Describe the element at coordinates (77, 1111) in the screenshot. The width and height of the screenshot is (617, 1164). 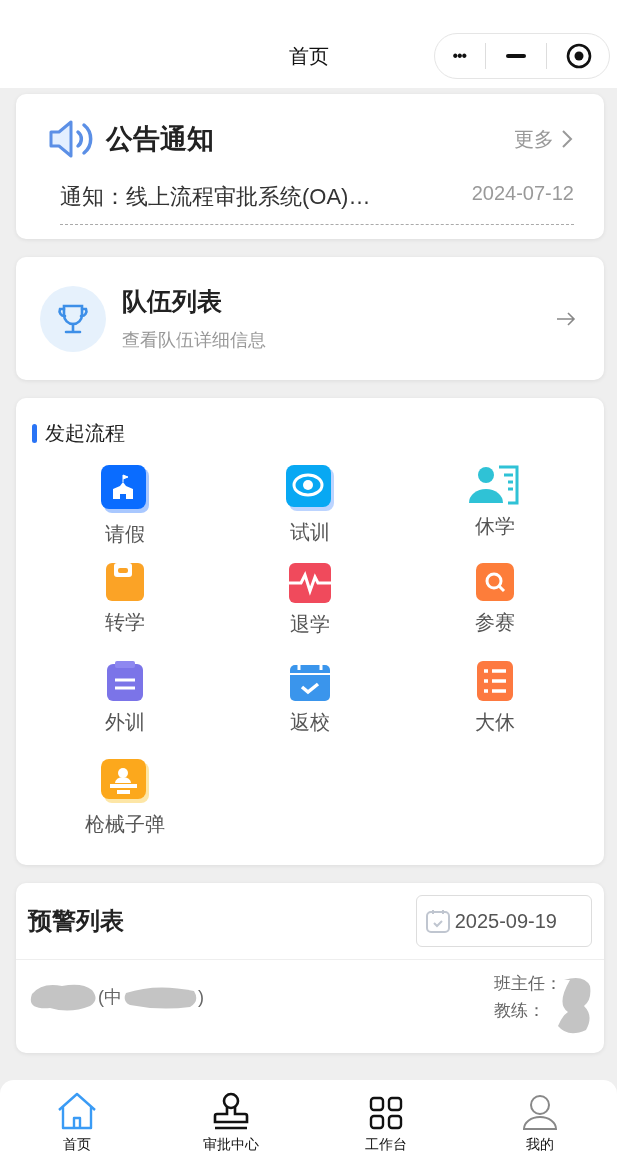
I see `home-icon` at that location.